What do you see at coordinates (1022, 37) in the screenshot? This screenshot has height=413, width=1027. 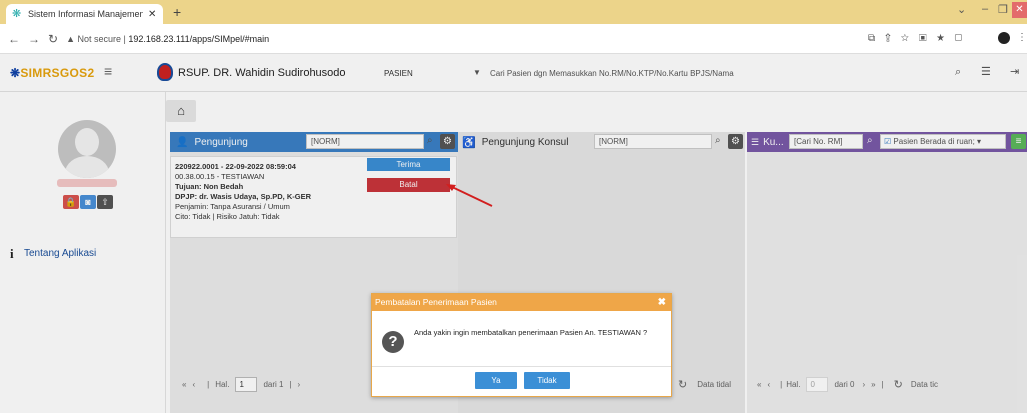 I see `browser-menu-icon: ⋮` at bounding box center [1022, 37].